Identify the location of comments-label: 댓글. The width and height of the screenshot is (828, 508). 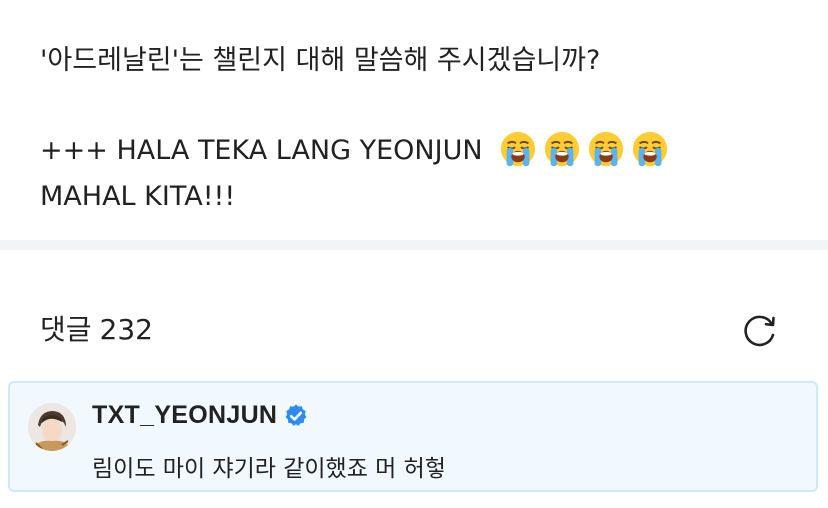
(66, 329).